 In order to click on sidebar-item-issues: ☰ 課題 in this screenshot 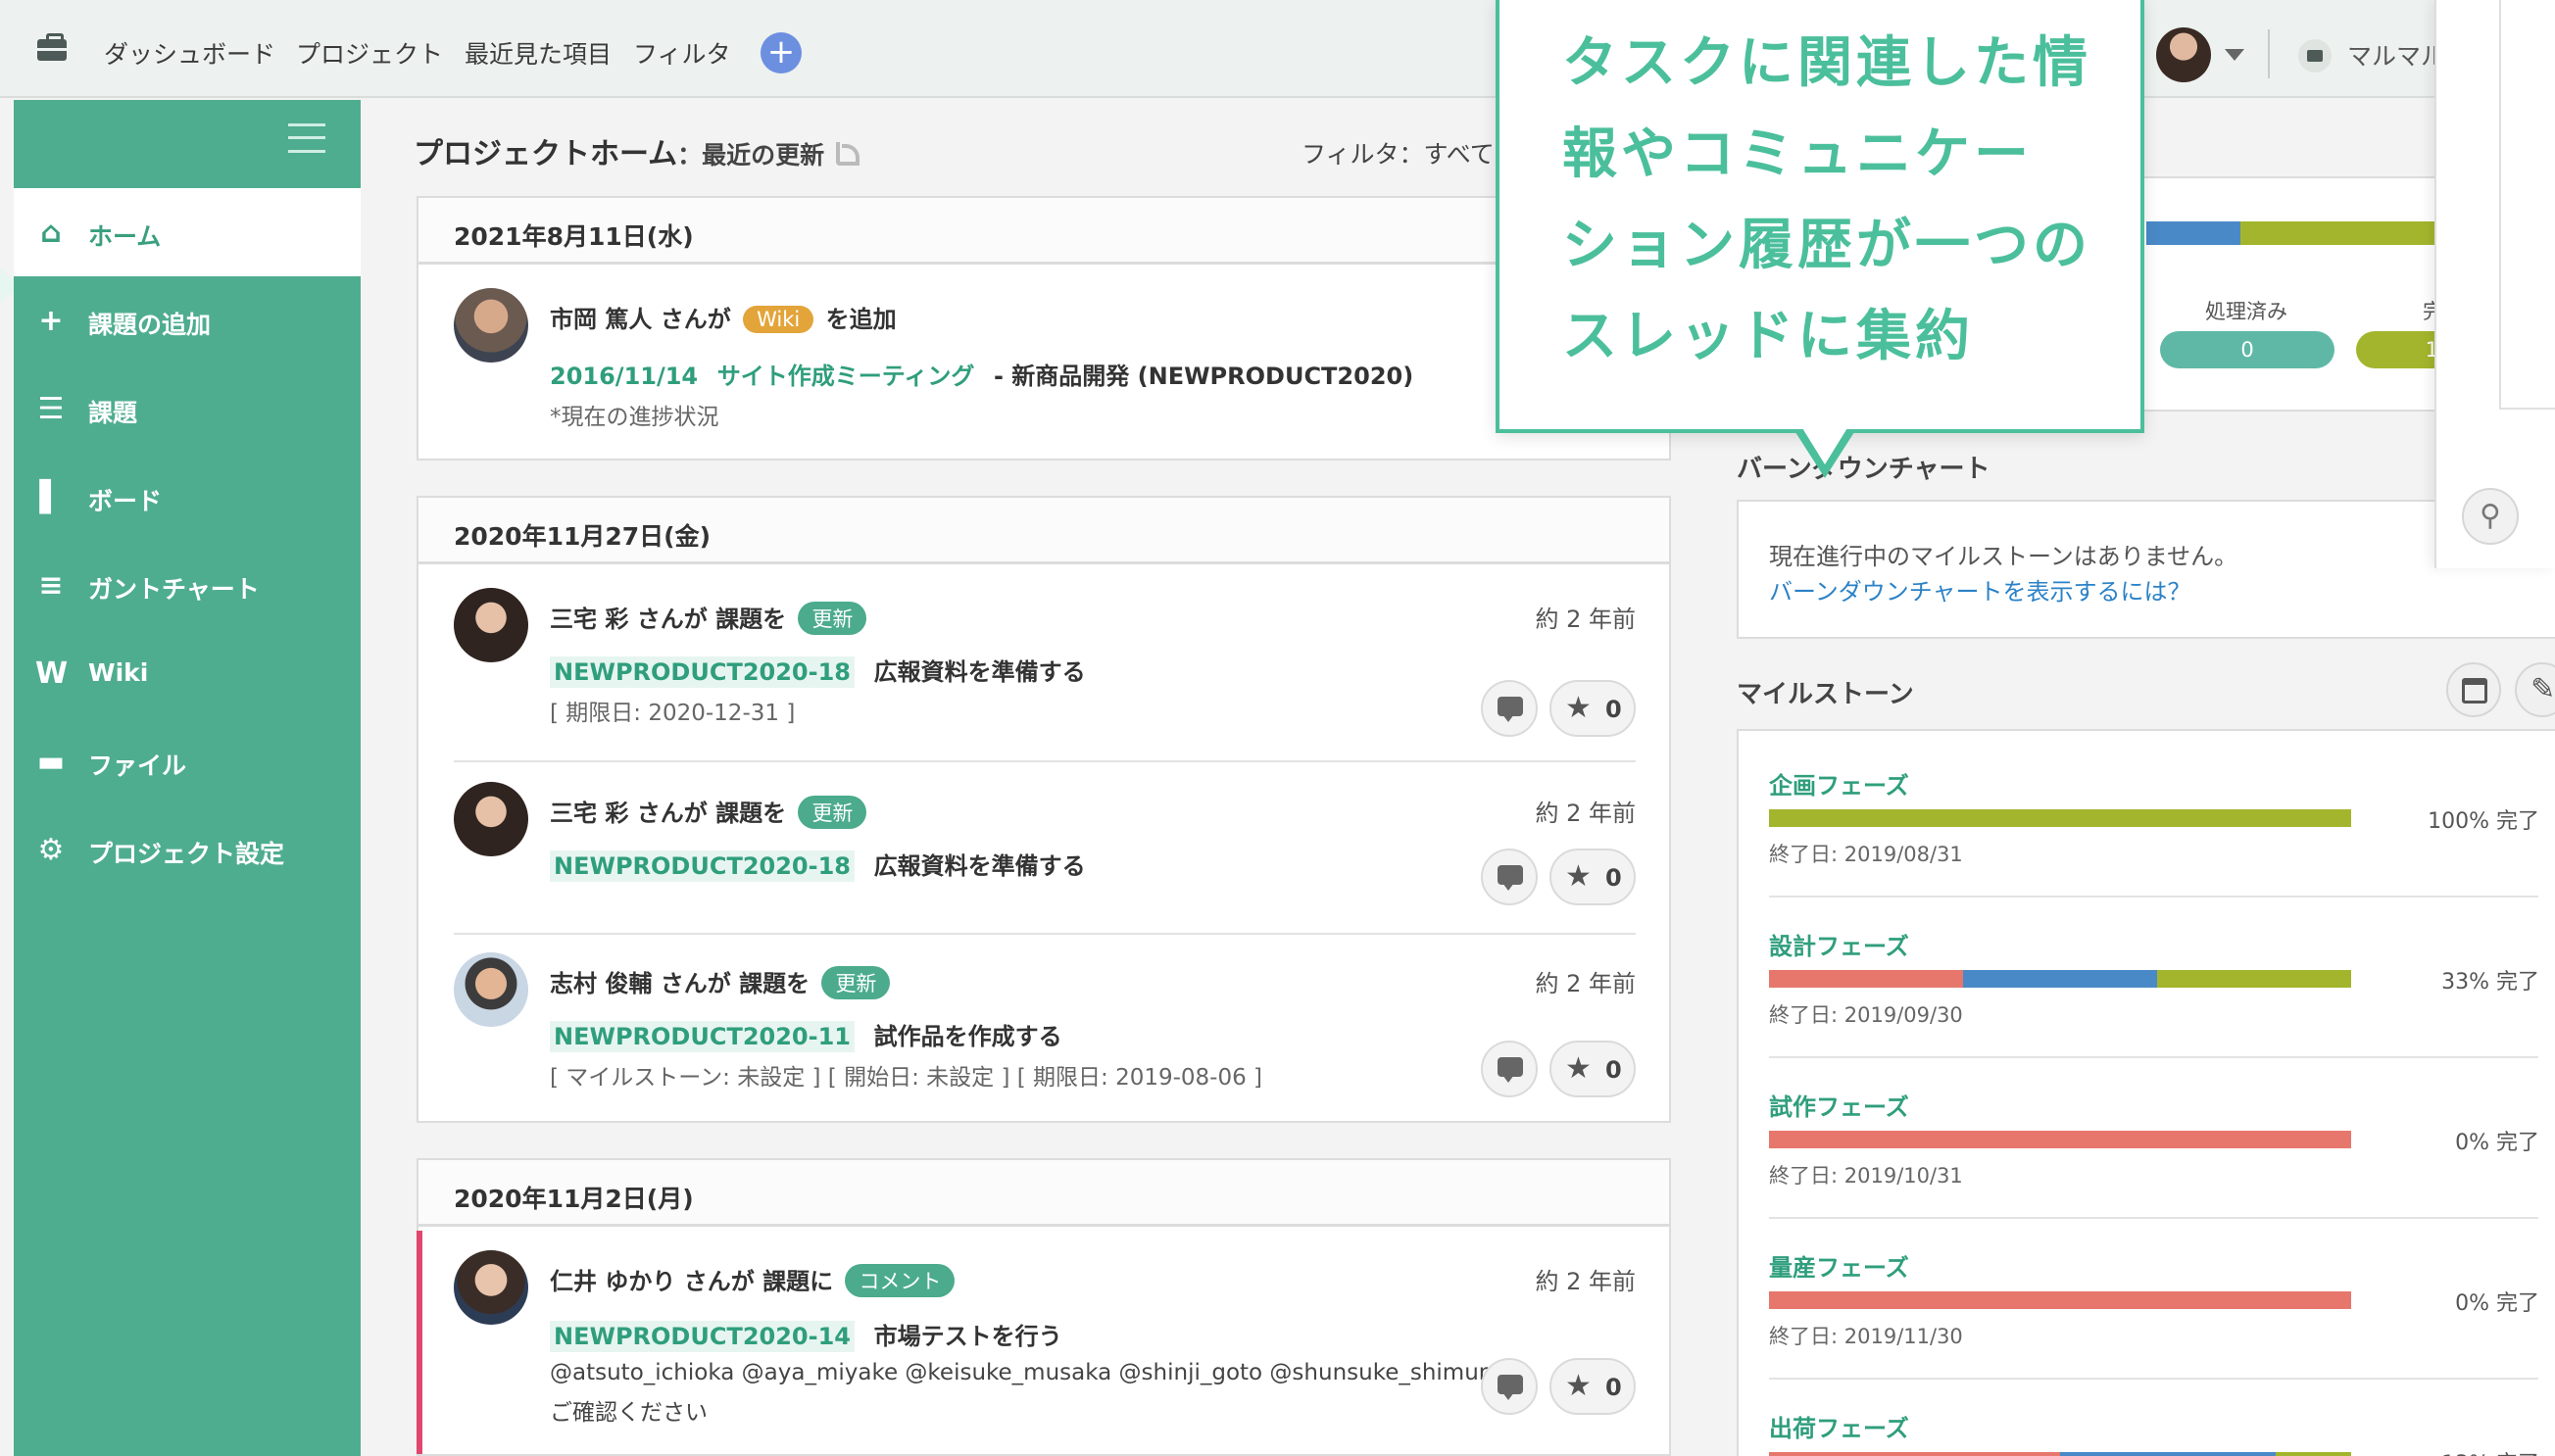, I will do `click(187, 408)`.